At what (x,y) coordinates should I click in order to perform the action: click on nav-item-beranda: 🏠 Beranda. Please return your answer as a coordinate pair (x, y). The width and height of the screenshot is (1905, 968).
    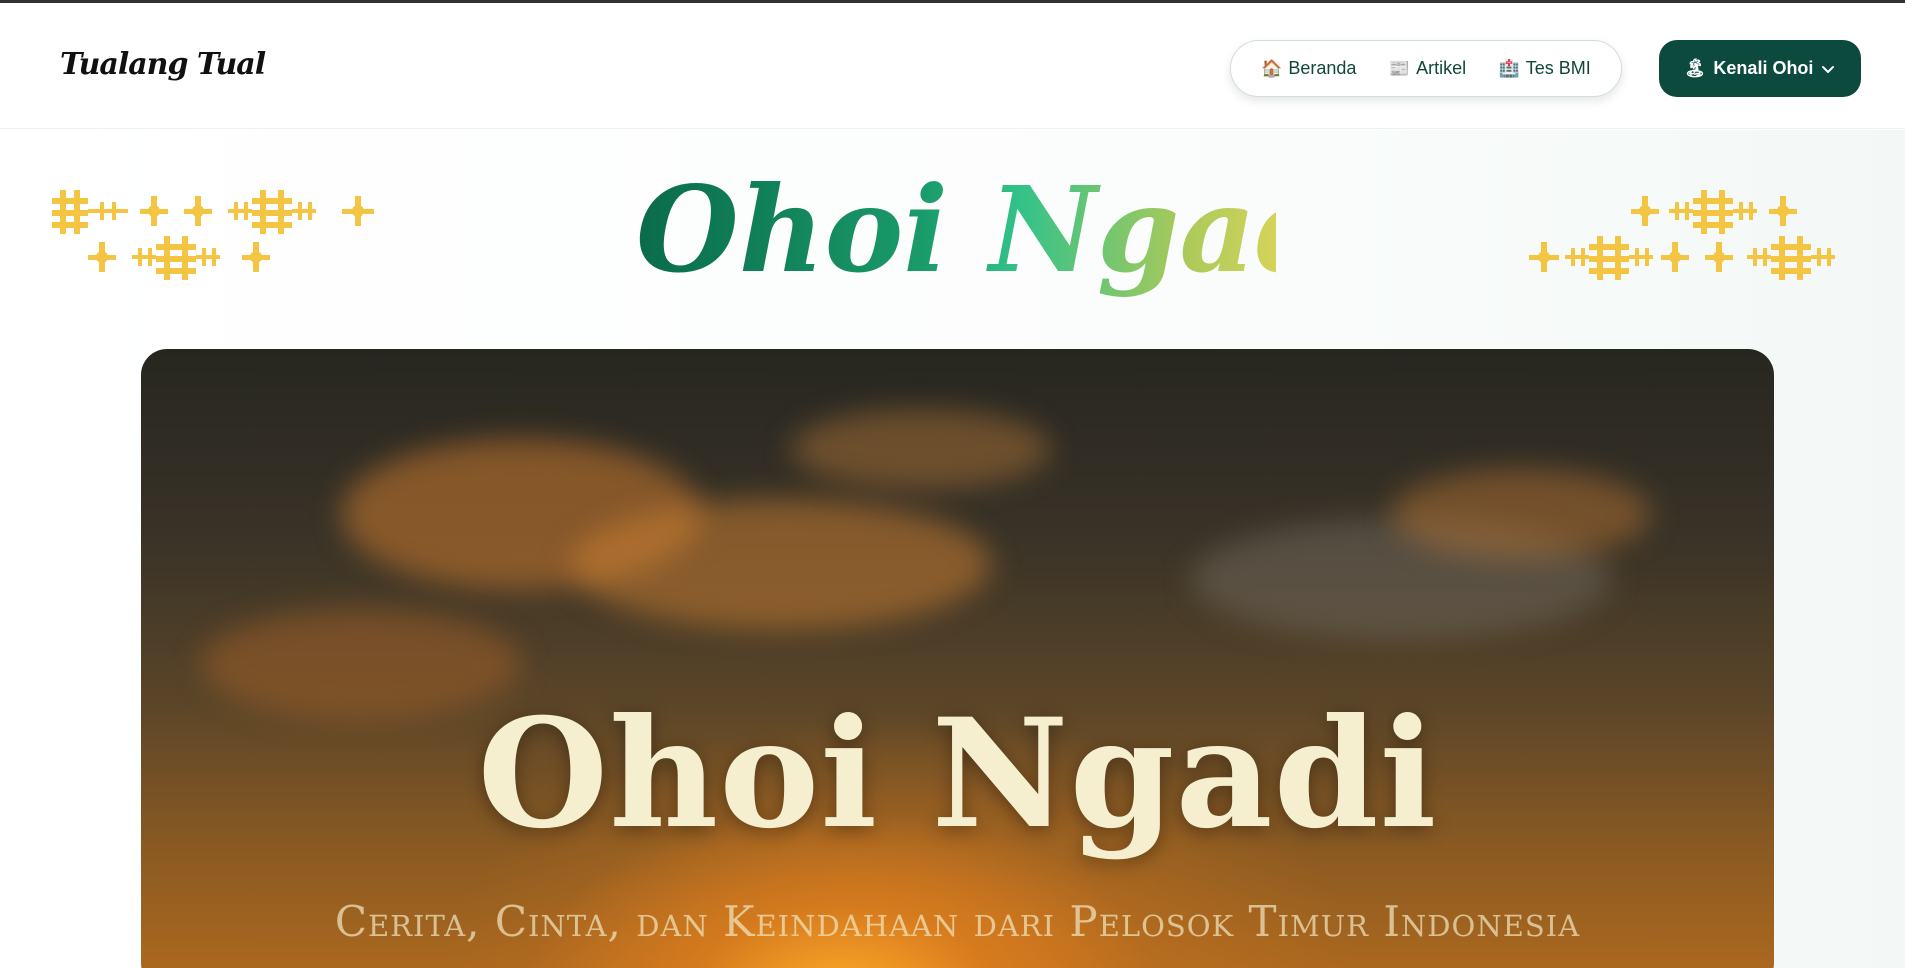
    Looking at the image, I should click on (1308, 68).